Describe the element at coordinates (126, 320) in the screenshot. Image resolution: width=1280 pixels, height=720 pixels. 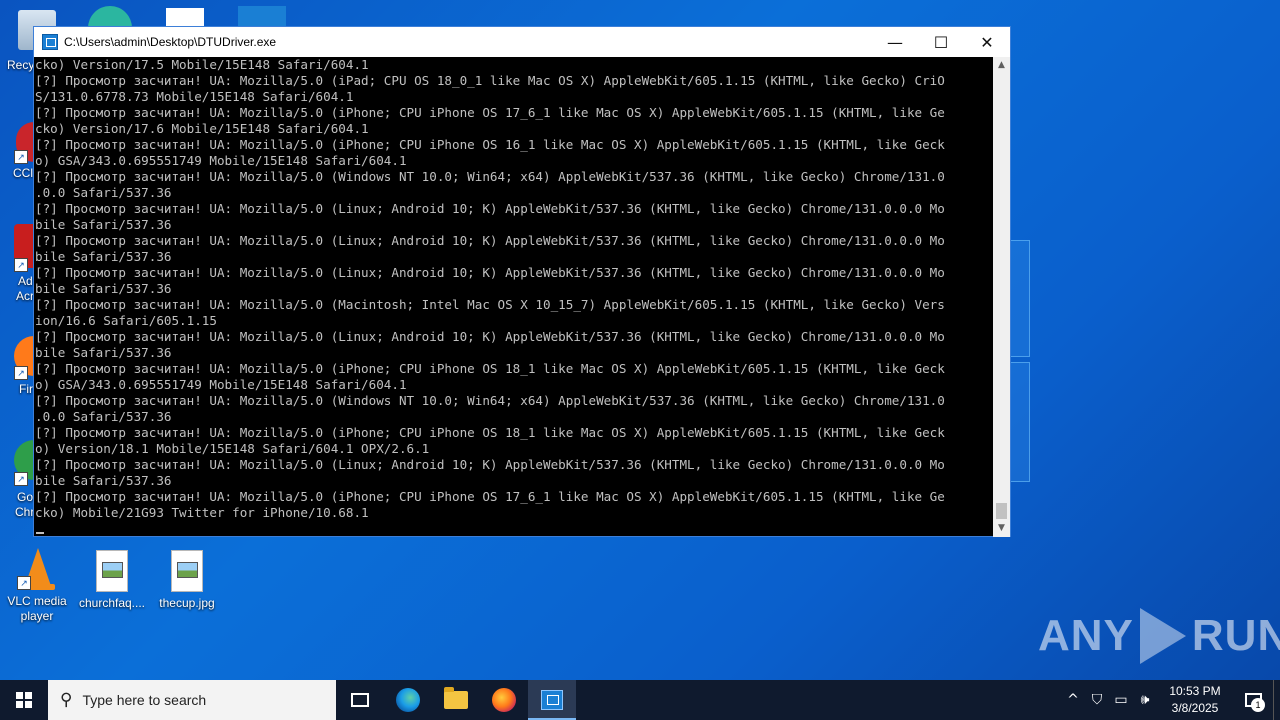
I see `console-line: ion/16.6 Safari/605.1.15` at that location.